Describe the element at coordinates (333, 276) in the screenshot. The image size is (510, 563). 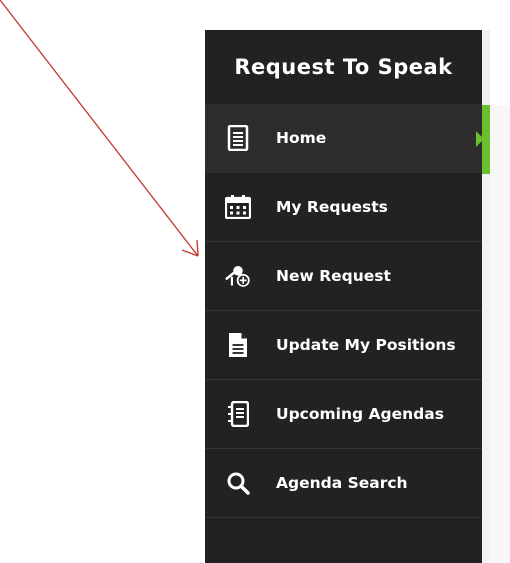
I see `sidebar-item-label: New Request` at that location.